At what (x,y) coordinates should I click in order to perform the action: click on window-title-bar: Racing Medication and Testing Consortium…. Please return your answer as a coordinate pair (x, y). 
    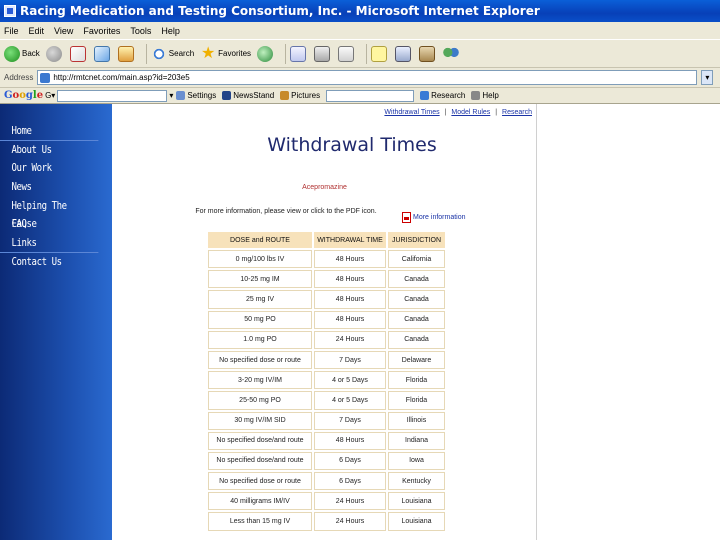
    Looking at the image, I should click on (360, 11).